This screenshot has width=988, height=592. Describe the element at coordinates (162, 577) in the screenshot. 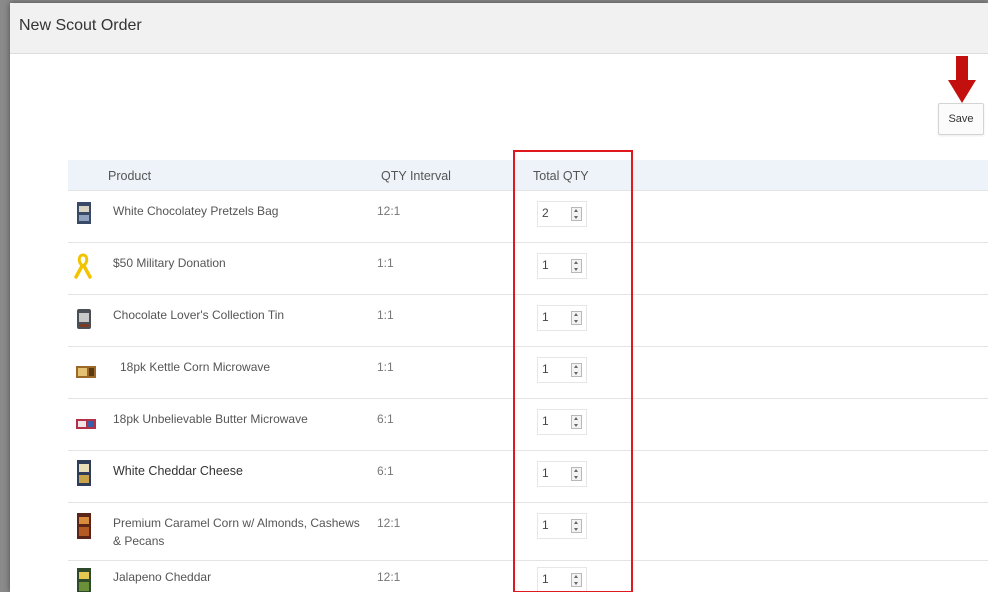

I see `product-name: Jalapeno Cheddar` at that location.